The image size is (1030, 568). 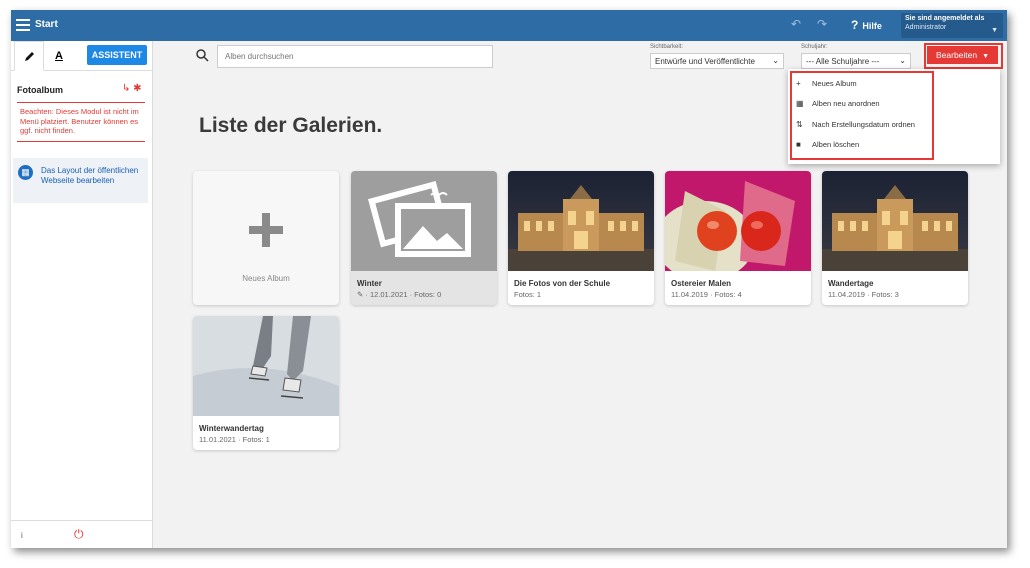 I want to click on visibility-select: Entwürfe und Veröffentlichte ⌄, so click(x=717, y=61).